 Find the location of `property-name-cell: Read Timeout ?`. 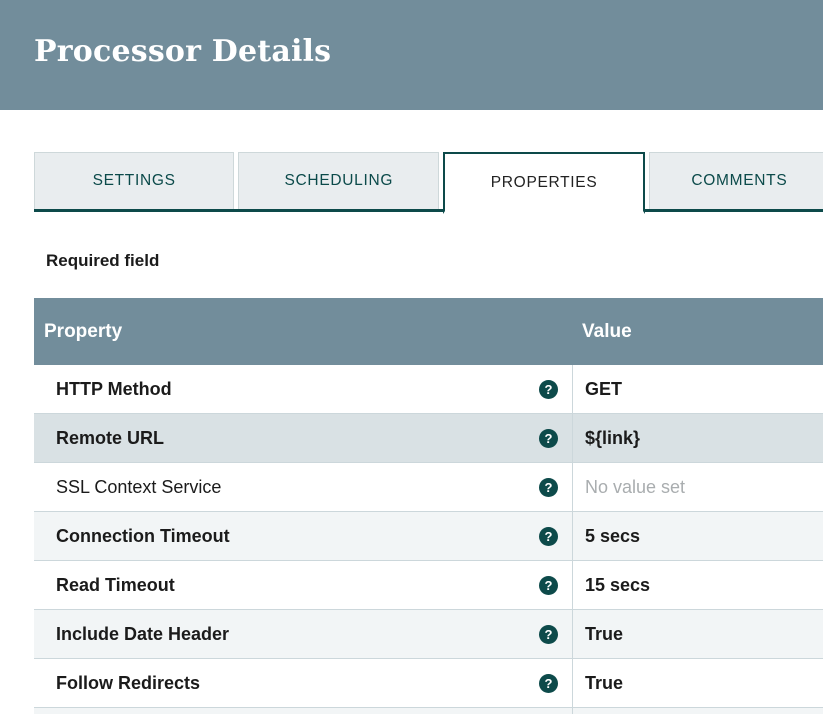

property-name-cell: Read Timeout ? is located at coordinates (303, 585).